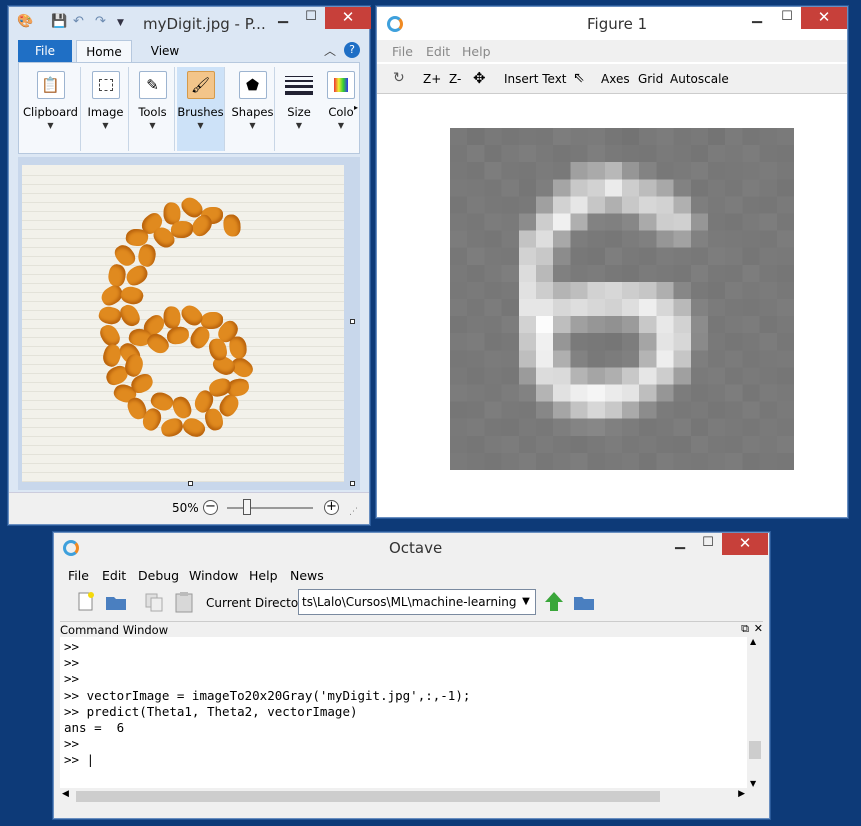 Image resolution: width=861 pixels, height=826 pixels. What do you see at coordinates (45, 51) in the screenshot?
I see `tab-file: File` at bounding box center [45, 51].